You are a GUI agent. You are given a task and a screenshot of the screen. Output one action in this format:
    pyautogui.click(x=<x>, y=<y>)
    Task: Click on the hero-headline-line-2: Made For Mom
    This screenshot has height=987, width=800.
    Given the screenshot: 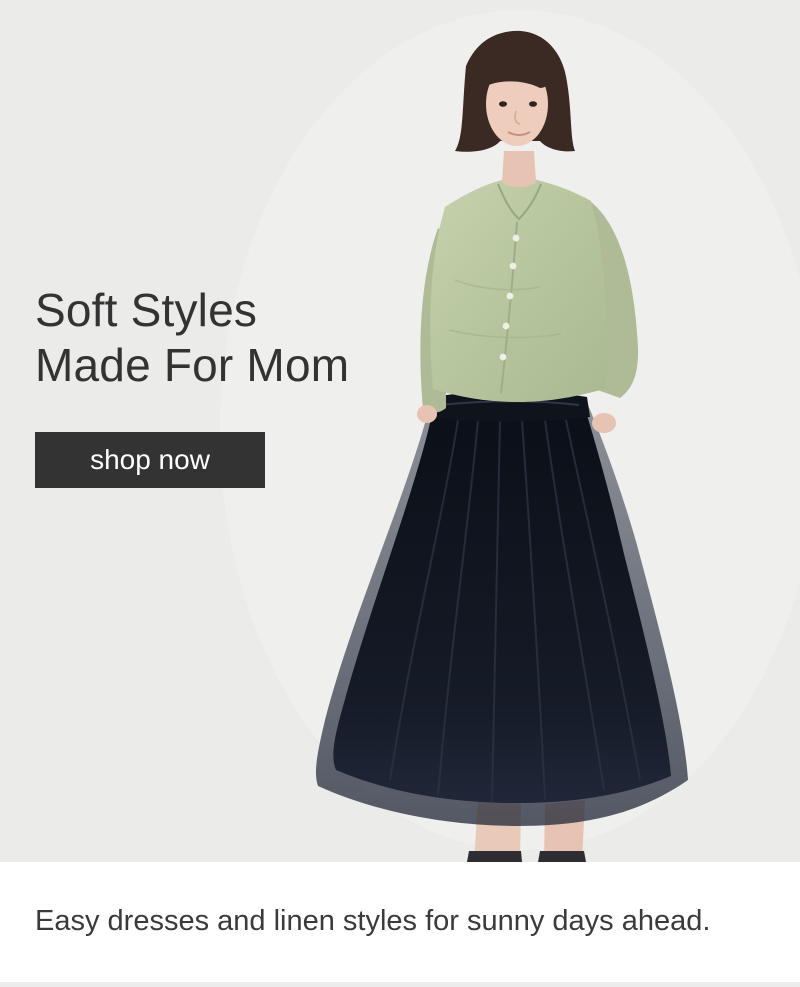 What is the action you would take?
    pyautogui.click(x=192, y=365)
    